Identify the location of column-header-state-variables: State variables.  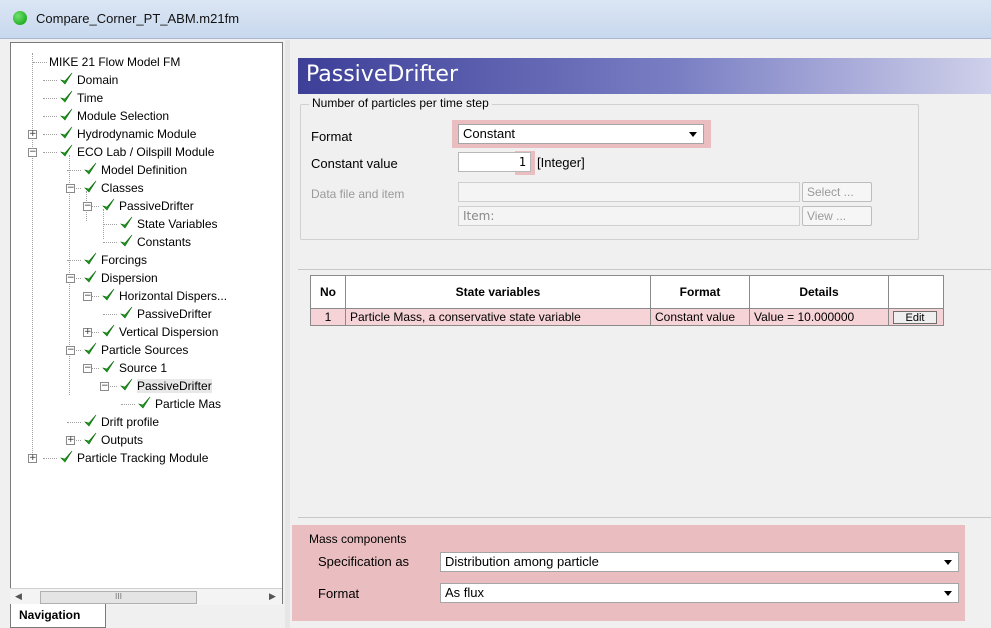
(498, 292).